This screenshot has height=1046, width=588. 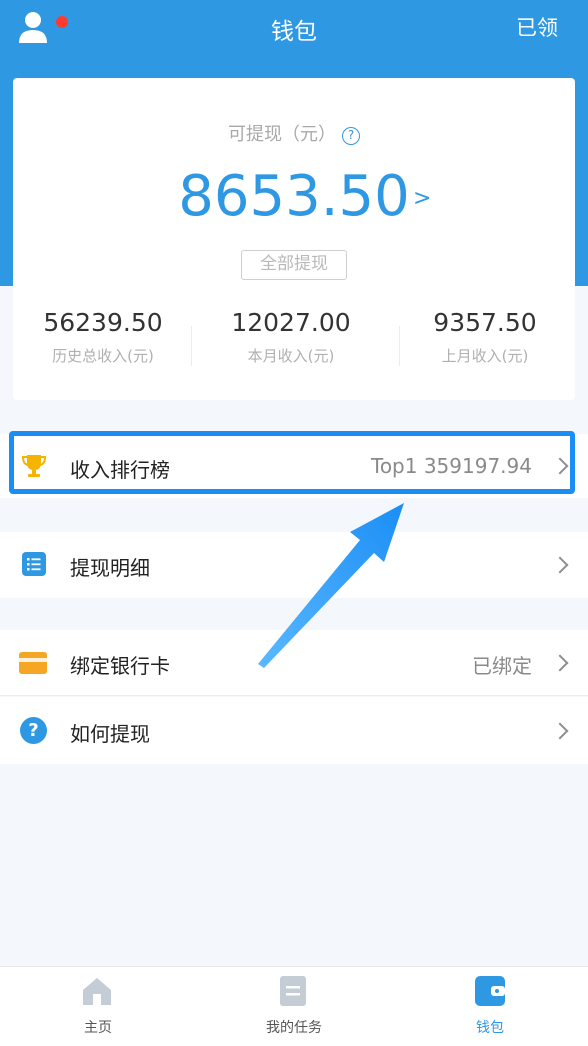 I want to click on tab-wallet: 钱包, so click(x=490, y=1006).